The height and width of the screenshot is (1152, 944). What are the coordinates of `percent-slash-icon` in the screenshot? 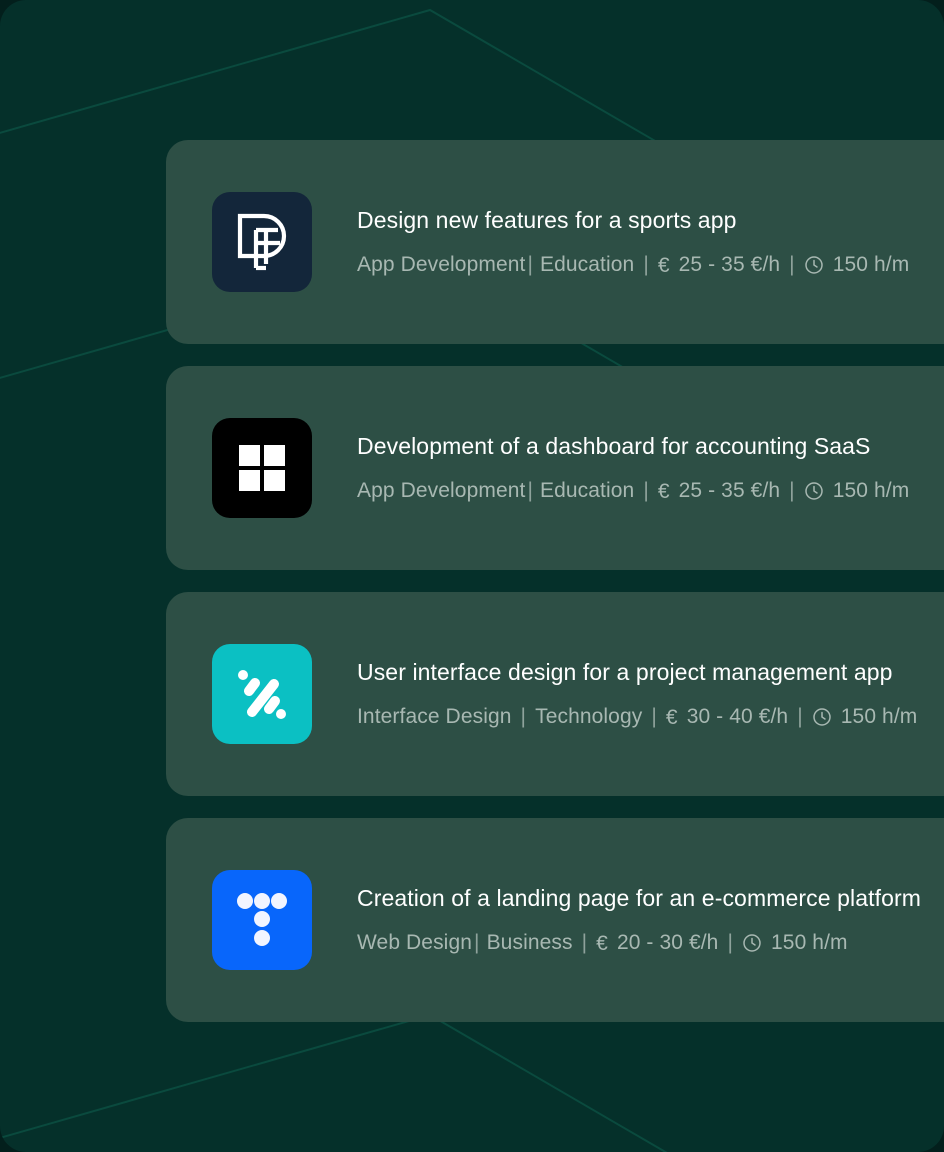 It's located at (262, 694).